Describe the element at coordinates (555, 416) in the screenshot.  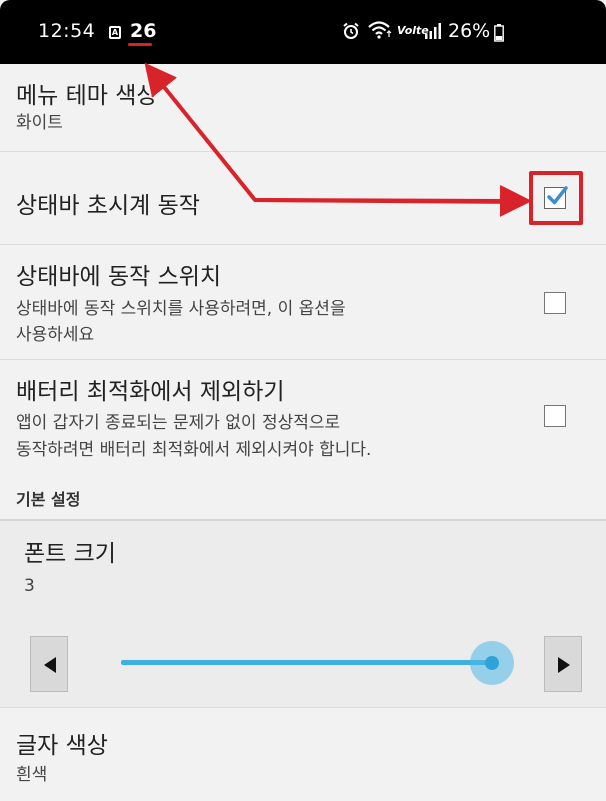
I see `battery-optimization-checkbox` at that location.